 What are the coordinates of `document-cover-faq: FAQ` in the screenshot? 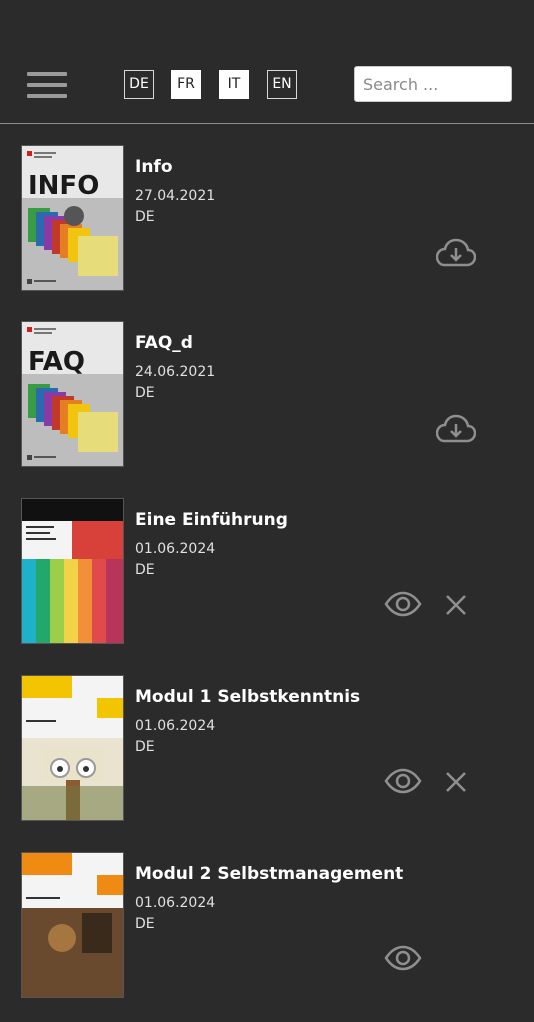 It's located at (72, 394).